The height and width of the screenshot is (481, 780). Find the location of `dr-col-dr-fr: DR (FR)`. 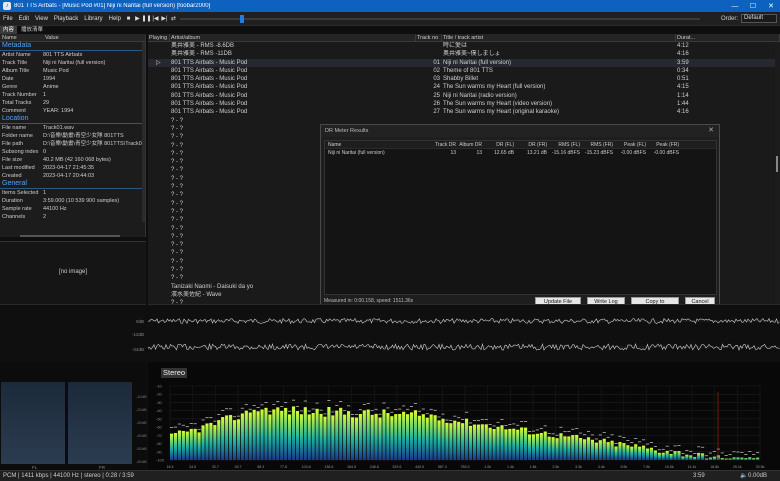

dr-col-dr-fr: DR (FR) is located at coordinates (532, 144).